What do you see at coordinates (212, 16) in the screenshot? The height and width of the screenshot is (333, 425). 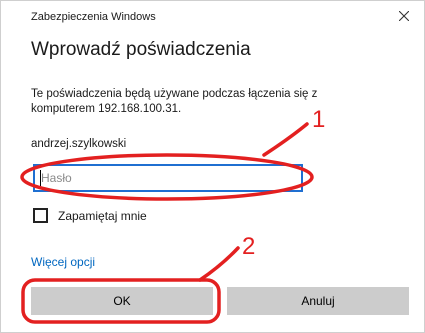 I see `title-bar: Zabezpieczenia Windows` at bounding box center [212, 16].